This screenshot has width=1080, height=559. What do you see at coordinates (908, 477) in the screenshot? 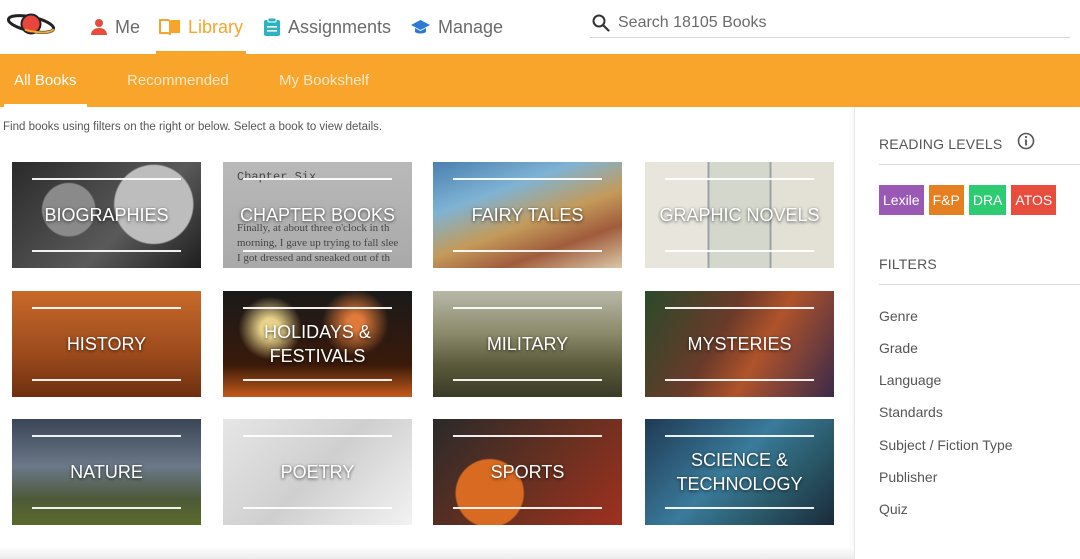
I see `filter-publisher: Publisher` at bounding box center [908, 477].